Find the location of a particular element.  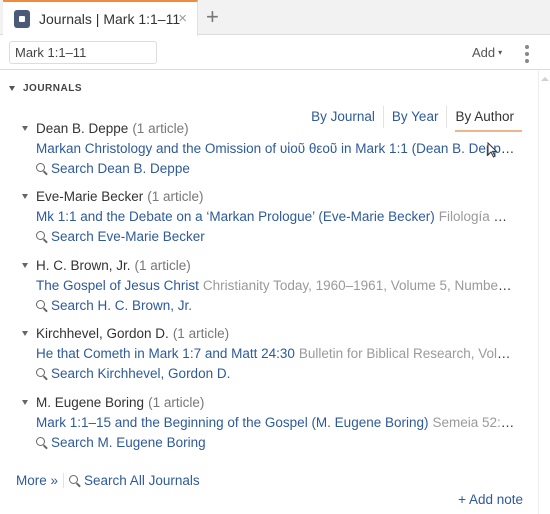

author-header: Dean B. Deppe (1 article) is located at coordinates (105, 128).